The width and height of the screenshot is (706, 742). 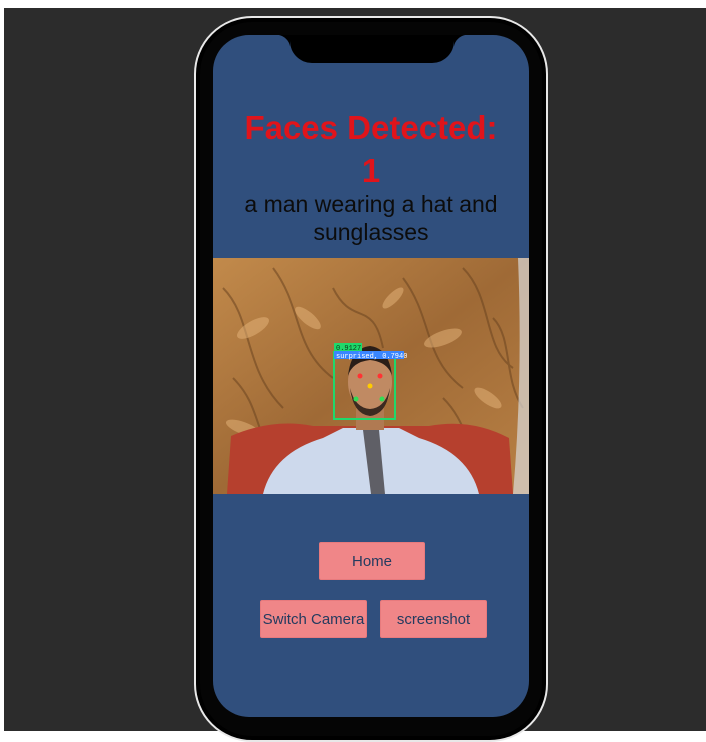 What do you see at coordinates (371, 357) in the screenshot?
I see `emotion-label: surprised, 0.7940` at bounding box center [371, 357].